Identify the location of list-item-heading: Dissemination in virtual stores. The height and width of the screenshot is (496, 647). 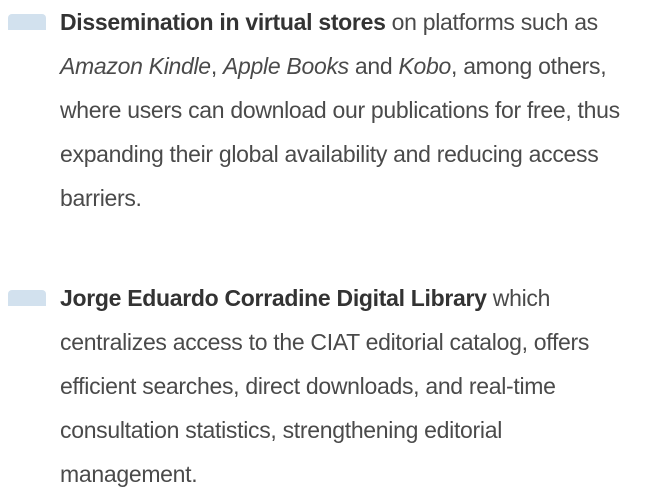
(223, 22).